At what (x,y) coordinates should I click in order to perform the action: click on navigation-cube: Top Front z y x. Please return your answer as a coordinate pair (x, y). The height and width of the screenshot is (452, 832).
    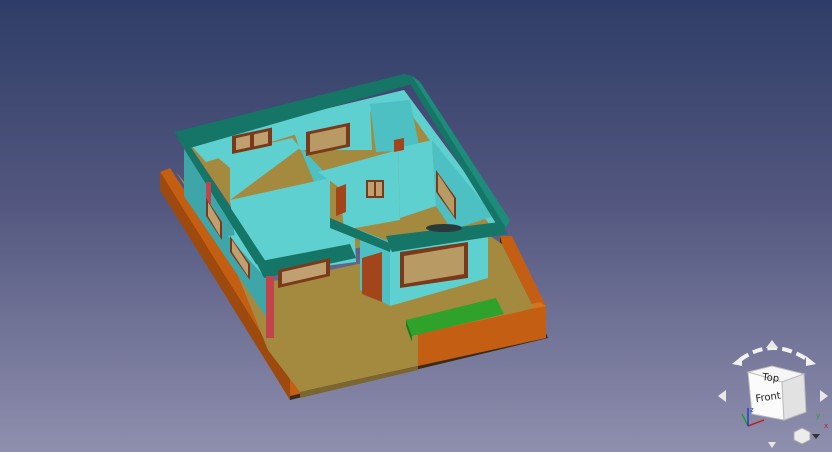
    Looking at the image, I should click on (772, 395).